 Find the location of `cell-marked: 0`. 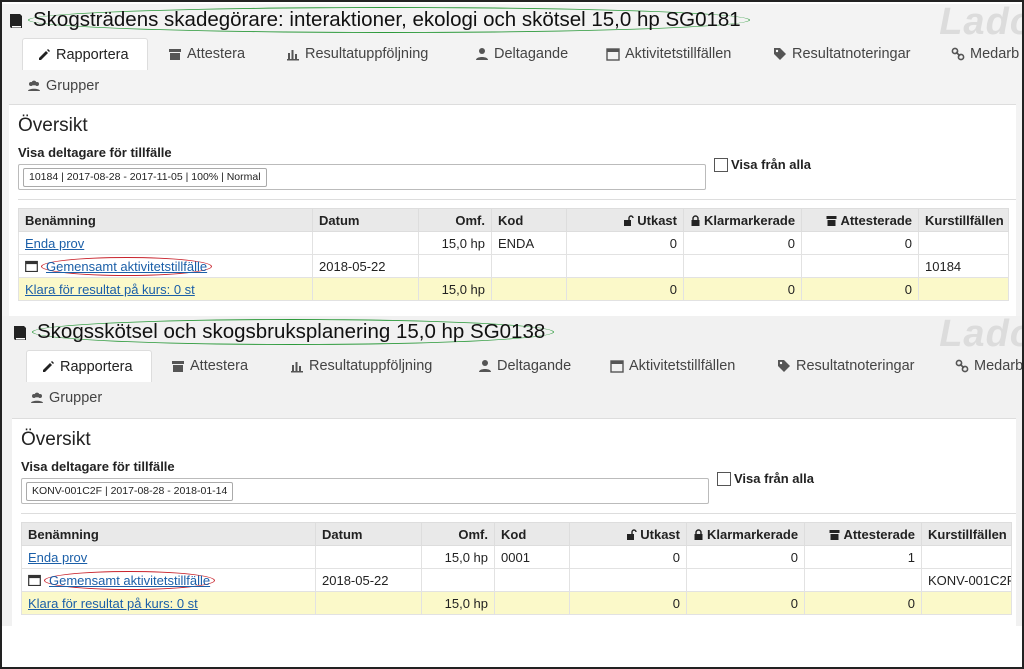

cell-marked: 0 is located at coordinates (745, 557).